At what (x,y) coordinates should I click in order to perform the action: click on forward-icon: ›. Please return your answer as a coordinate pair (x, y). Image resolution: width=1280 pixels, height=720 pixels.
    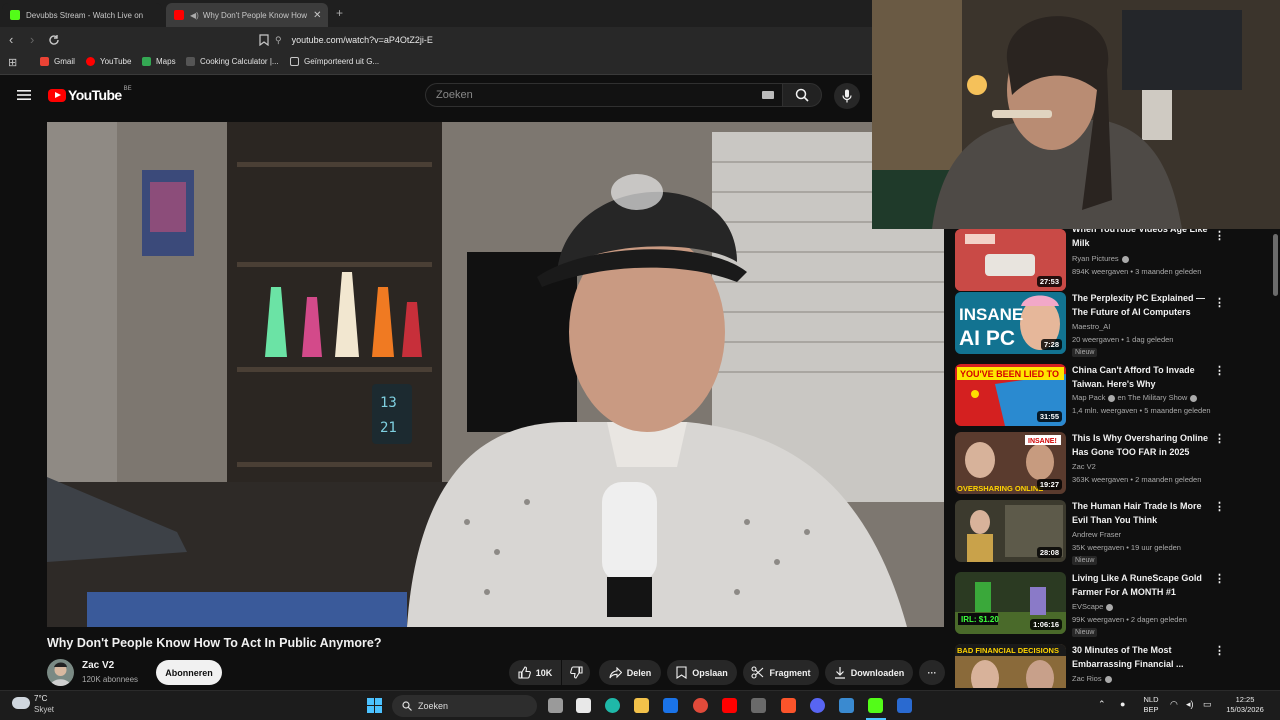
    Looking at the image, I should click on (32, 39).